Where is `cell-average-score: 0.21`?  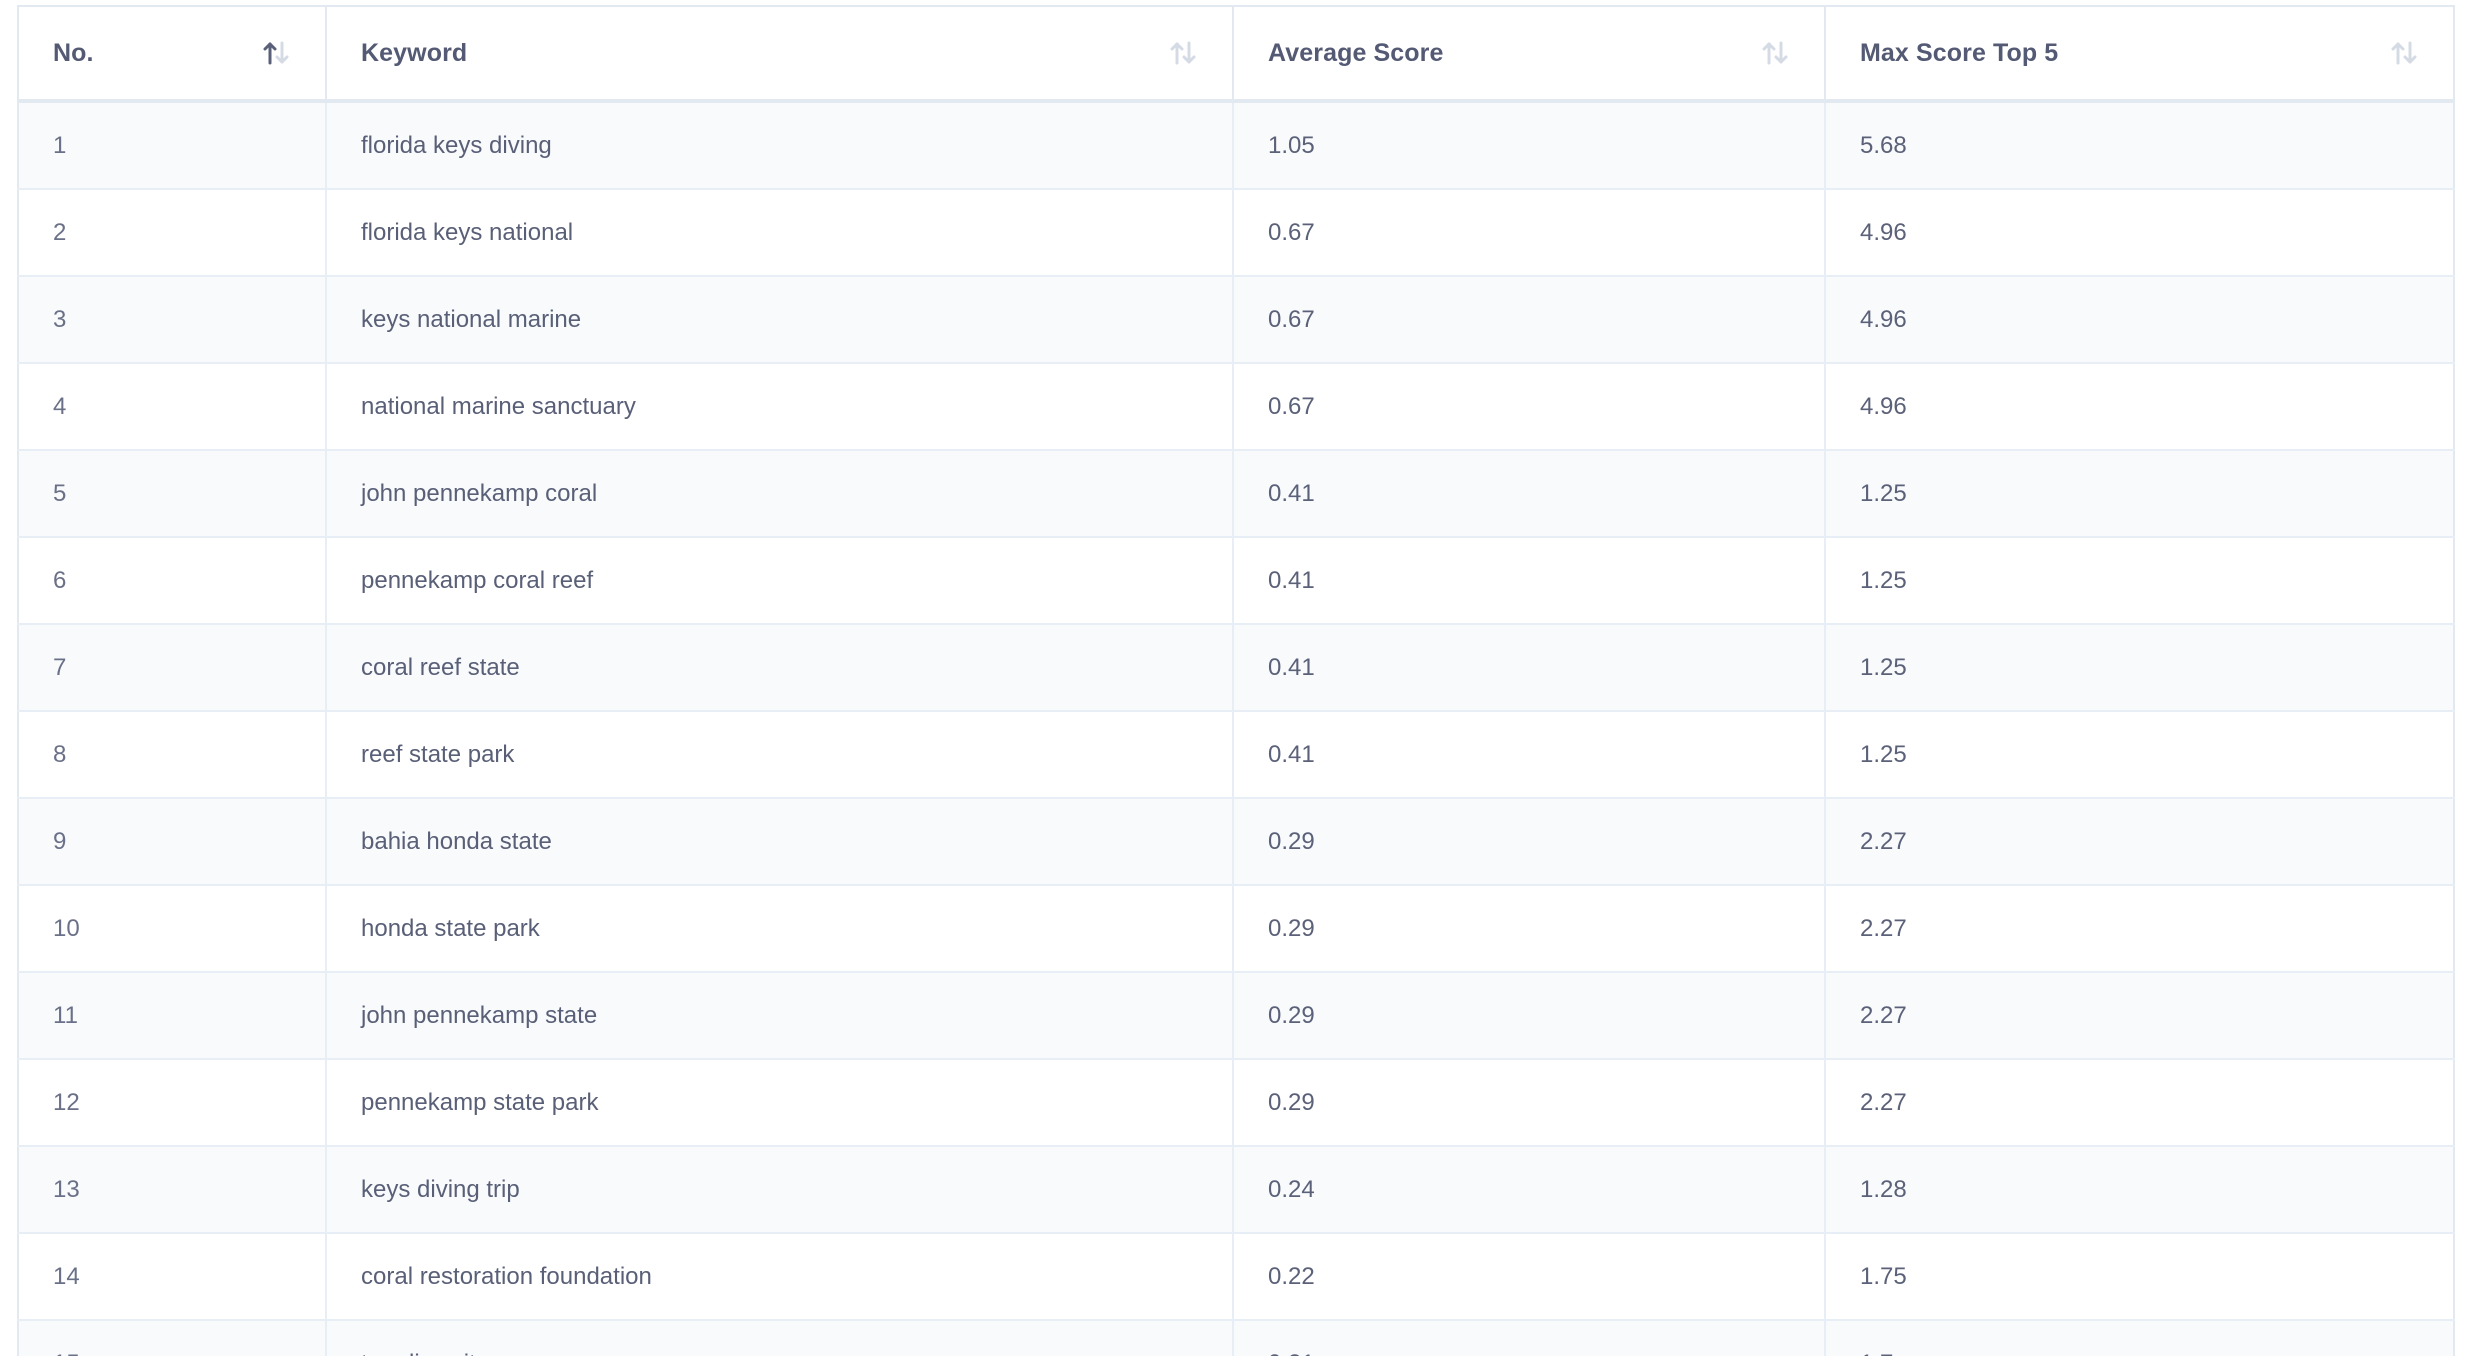
cell-average-score: 0.21 is located at coordinates (1529, 1338).